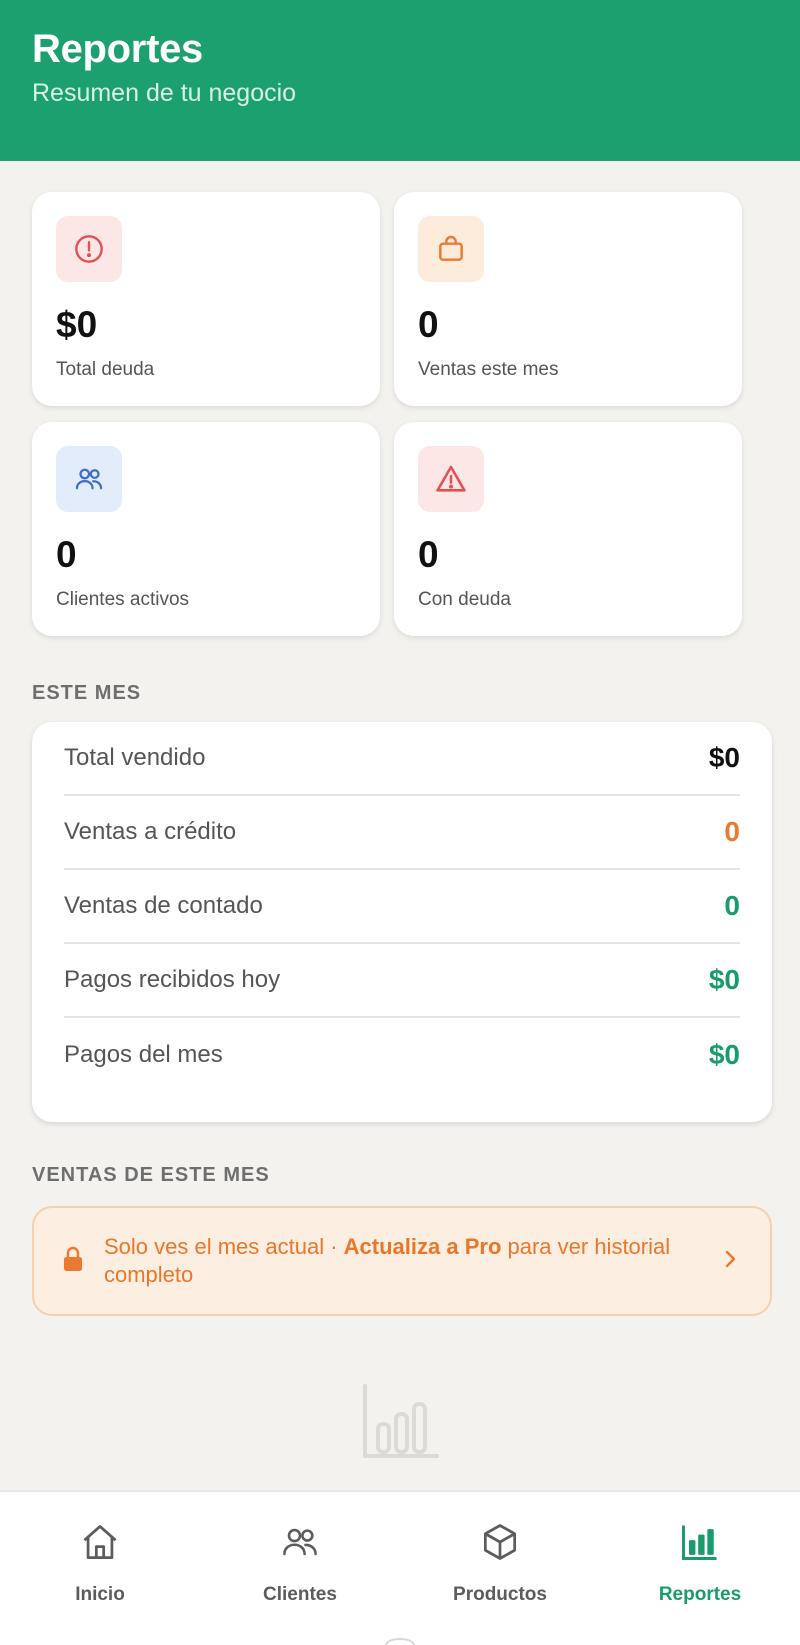  I want to click on row-label: Ventas a crédito, so click(150, 831).